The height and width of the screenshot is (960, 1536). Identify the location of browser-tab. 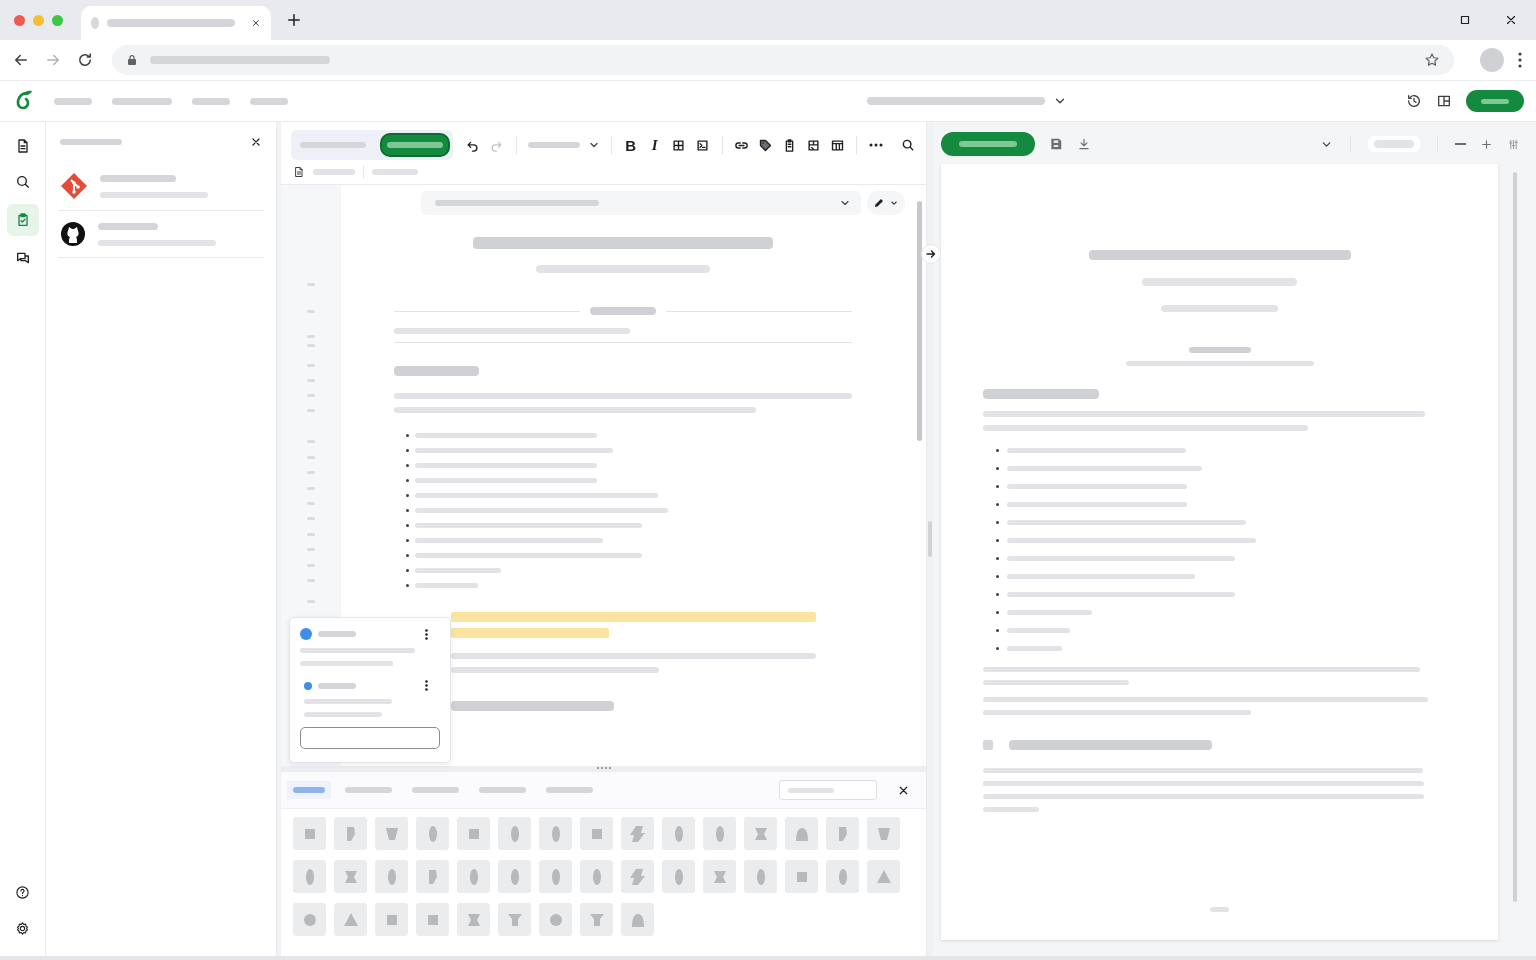
(176, 23).